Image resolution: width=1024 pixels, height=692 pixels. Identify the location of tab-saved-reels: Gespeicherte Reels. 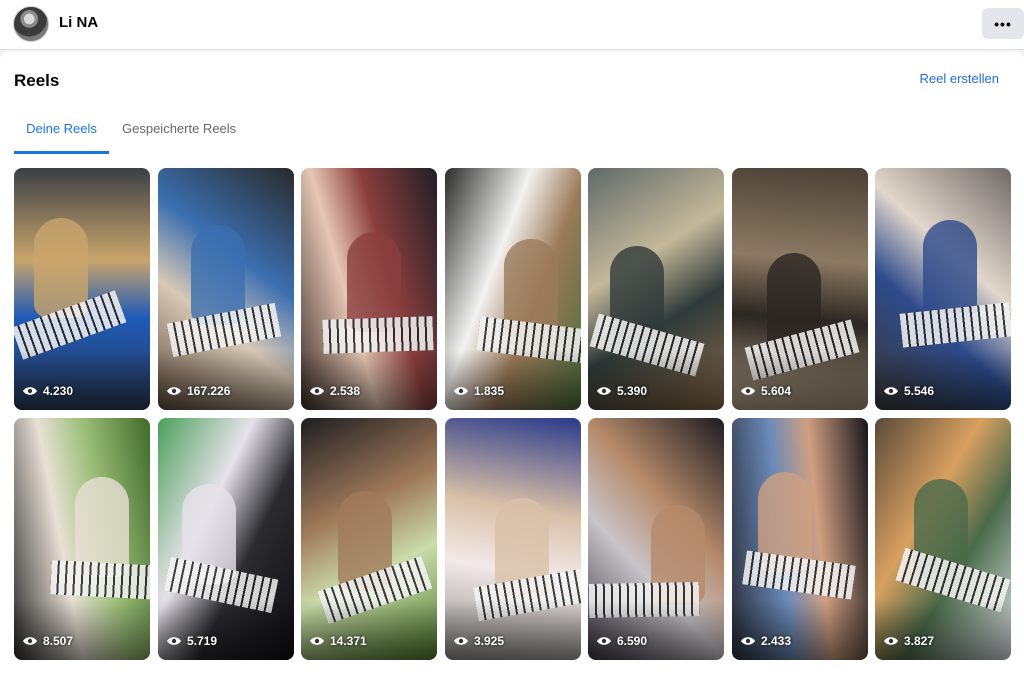
(179, 137).